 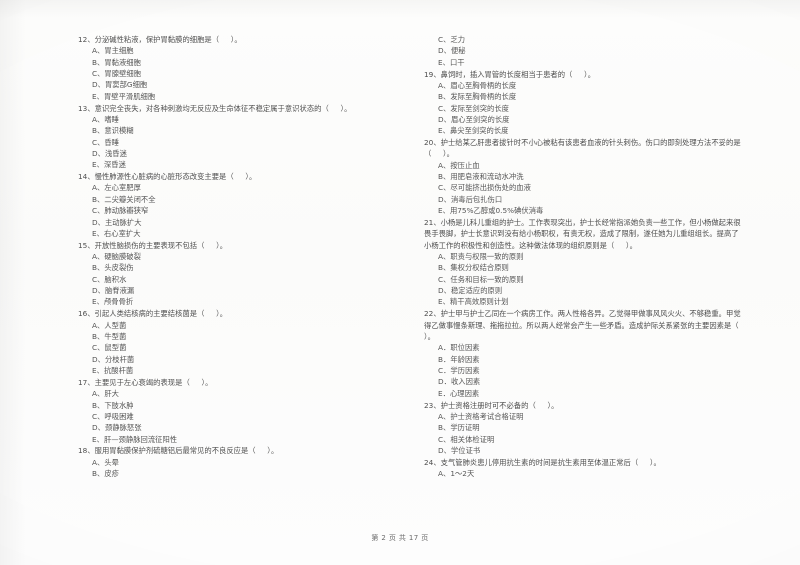 What do you see at coordinates (109, 165) in the screenshot?
I see `option-e: E、深昏迷` at bounding box center [109, 165].